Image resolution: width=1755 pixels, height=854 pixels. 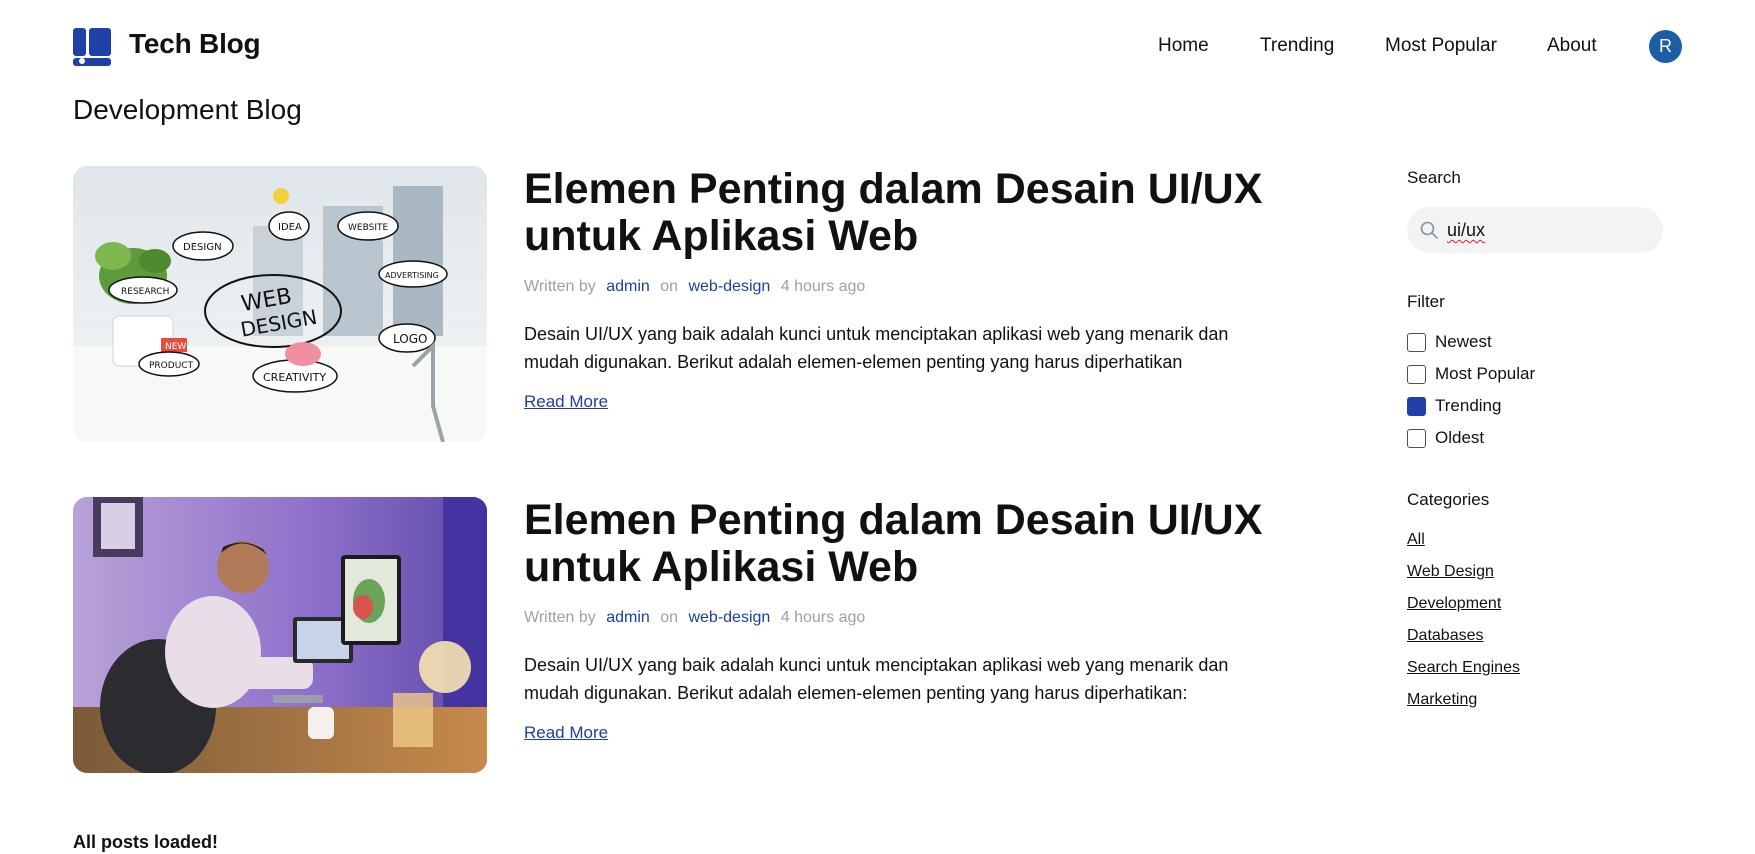 What do you see at coordinates (1463, 668) in the screenshot?
I see `category-search-engines: Search Engines` at bounding box center [1463, 668].